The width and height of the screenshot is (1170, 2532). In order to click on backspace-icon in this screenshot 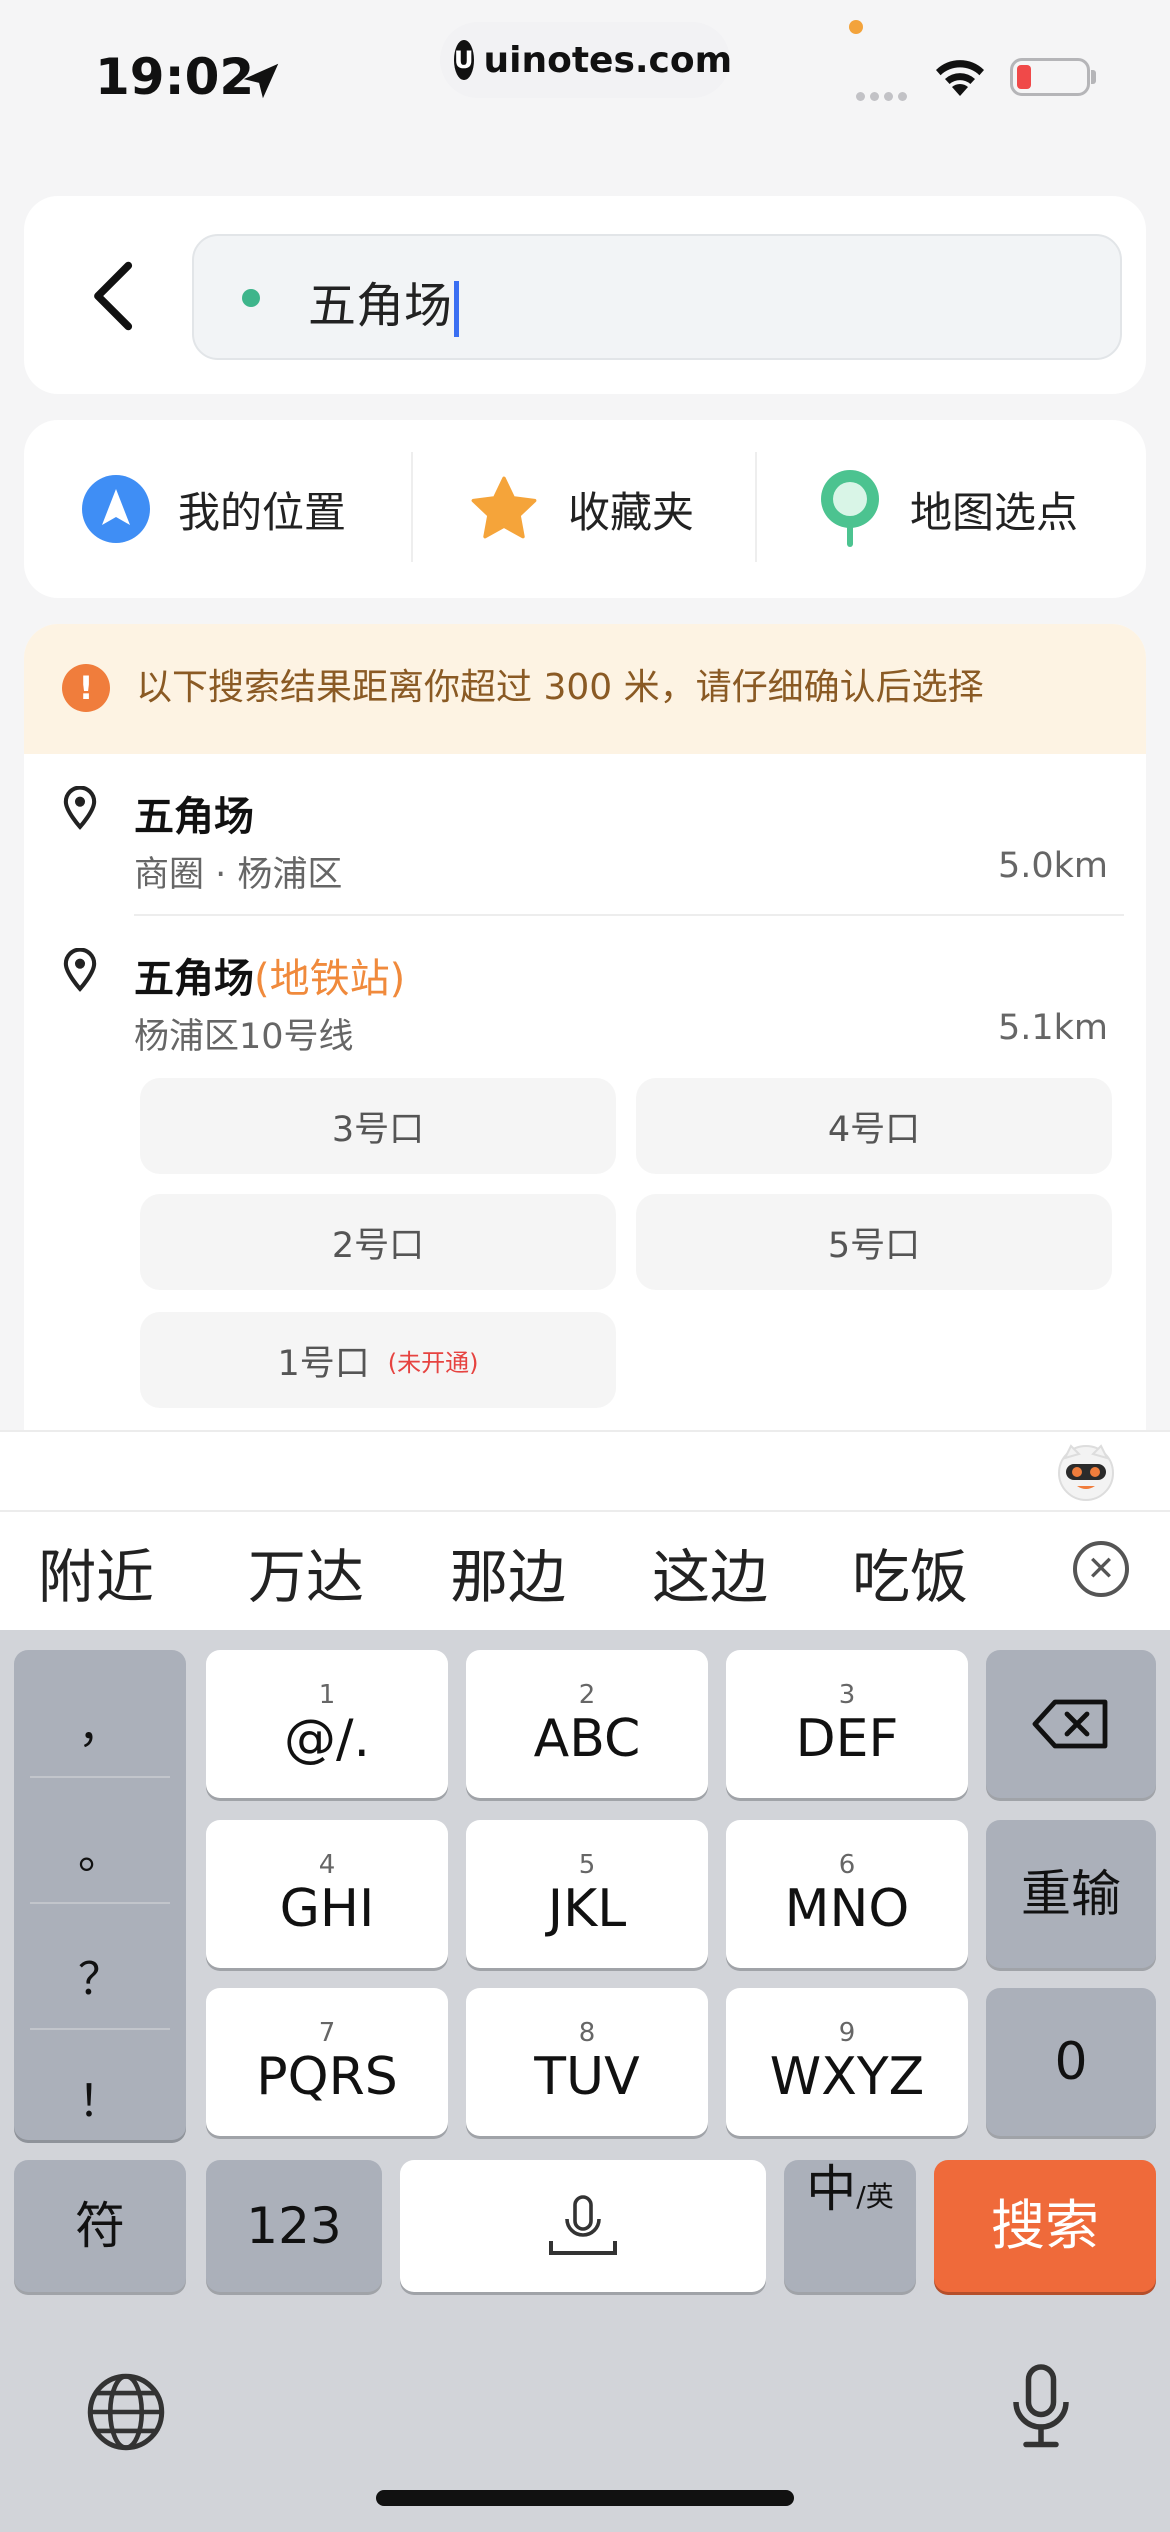, I will do `click(1070, 1724)`.